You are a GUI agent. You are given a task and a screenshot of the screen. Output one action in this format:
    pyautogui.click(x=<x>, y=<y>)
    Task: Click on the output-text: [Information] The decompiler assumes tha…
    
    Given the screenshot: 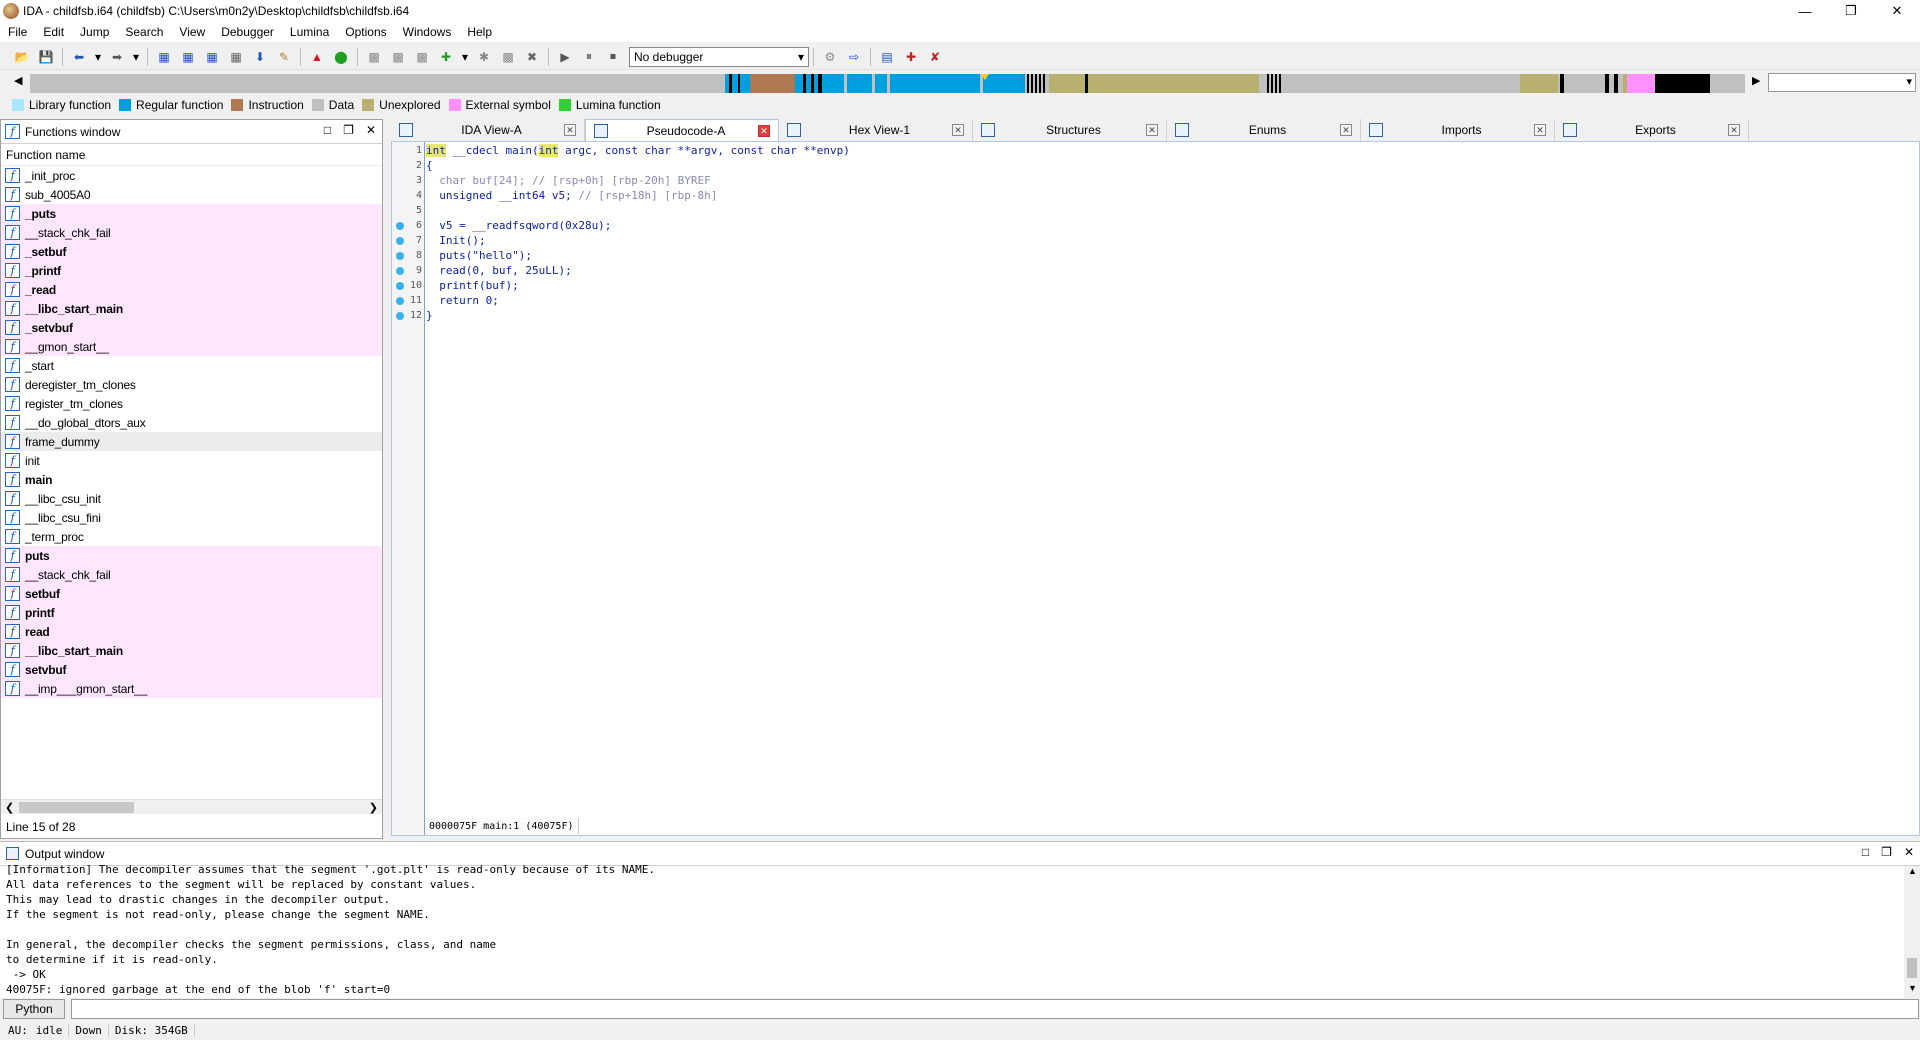 What is the action you would take?
    pyautogui.click(x=330, y=929)
    